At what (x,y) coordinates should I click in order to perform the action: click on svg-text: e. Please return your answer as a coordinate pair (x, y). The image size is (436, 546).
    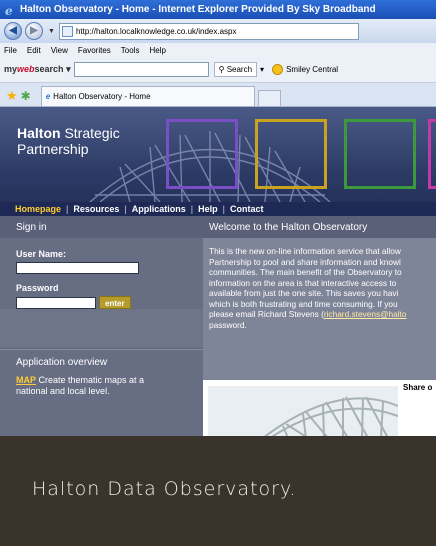
    Looking at the image, I should click on (9, 10).